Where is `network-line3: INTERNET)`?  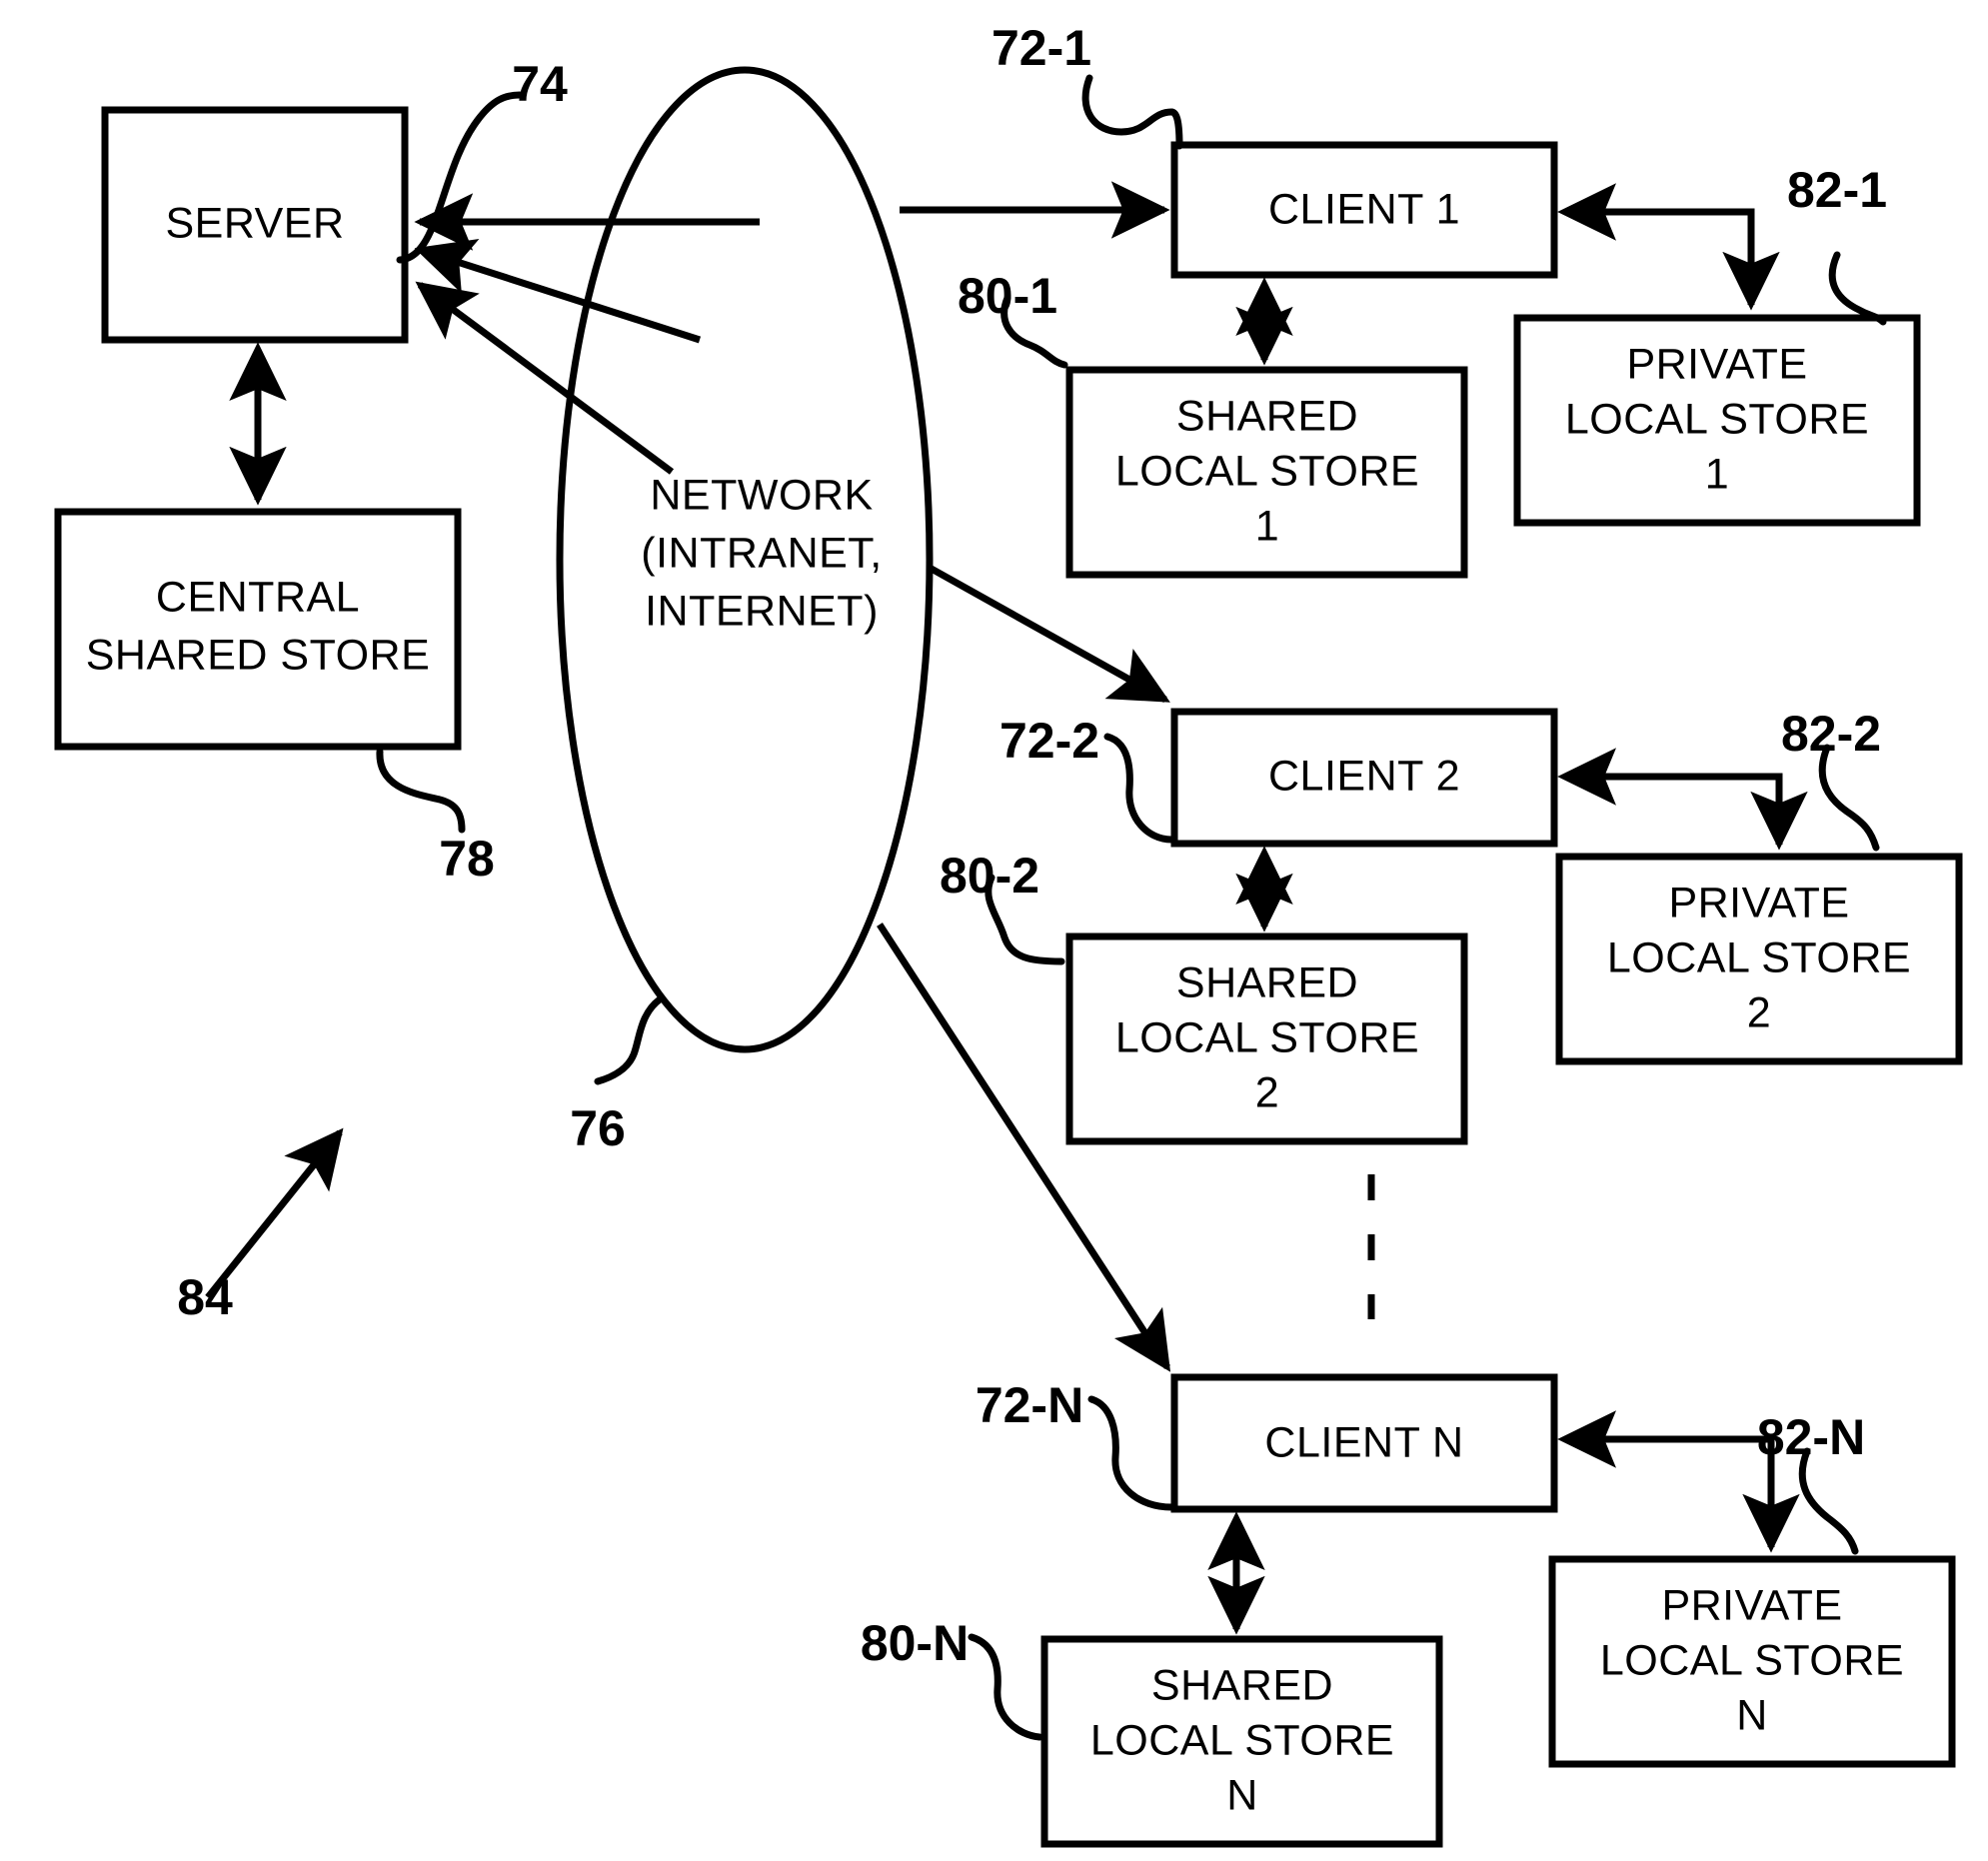 network-line3: INTERNET) is located at coordinates (762, 611).